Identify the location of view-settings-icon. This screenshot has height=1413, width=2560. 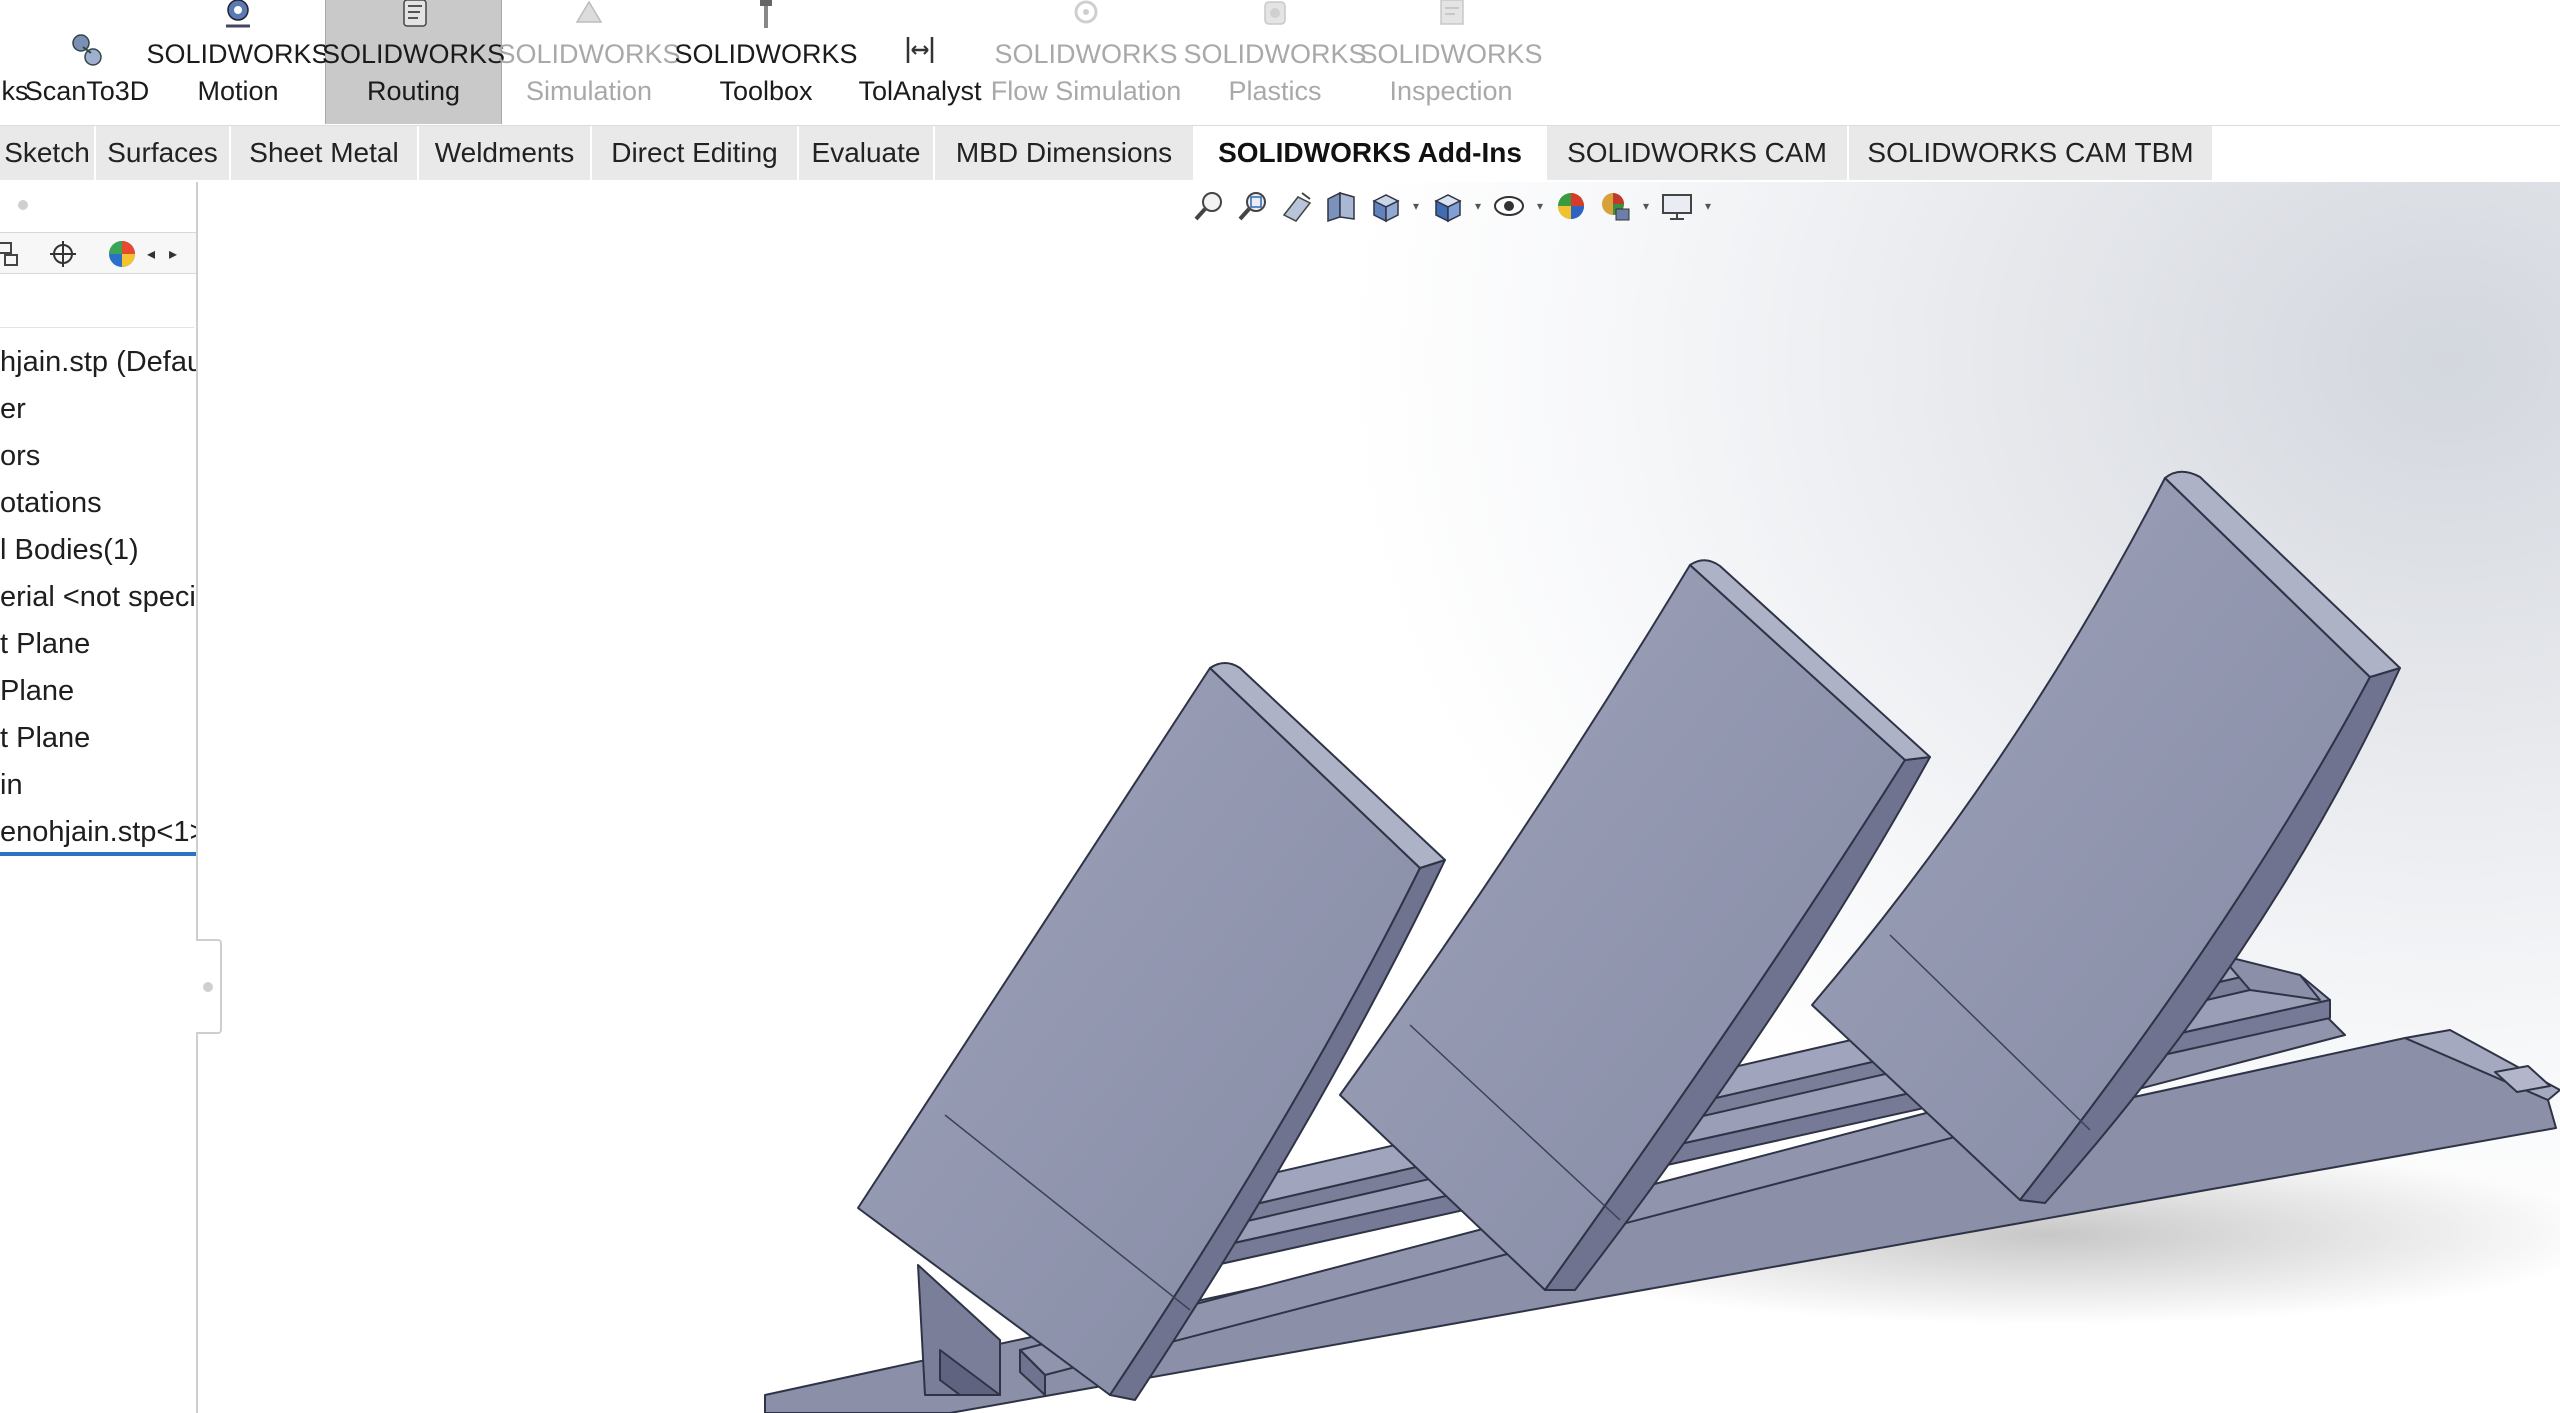
(1677, 206).